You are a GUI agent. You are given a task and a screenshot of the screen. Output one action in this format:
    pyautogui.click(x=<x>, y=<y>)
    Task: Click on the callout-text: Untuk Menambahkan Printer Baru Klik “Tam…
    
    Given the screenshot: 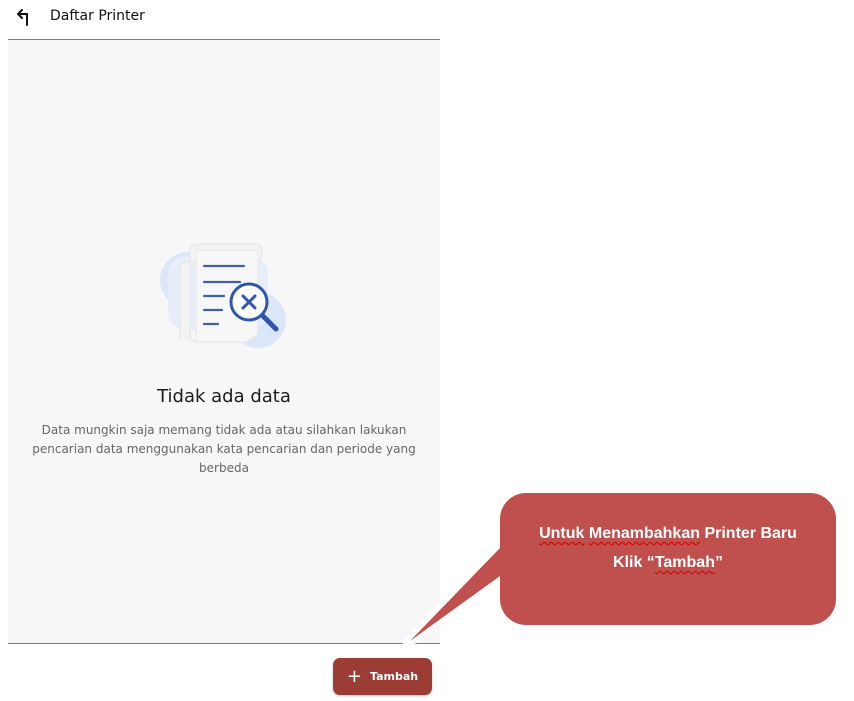 What is the action you would take?
    pyautogui.click(x=668, y=548)
    